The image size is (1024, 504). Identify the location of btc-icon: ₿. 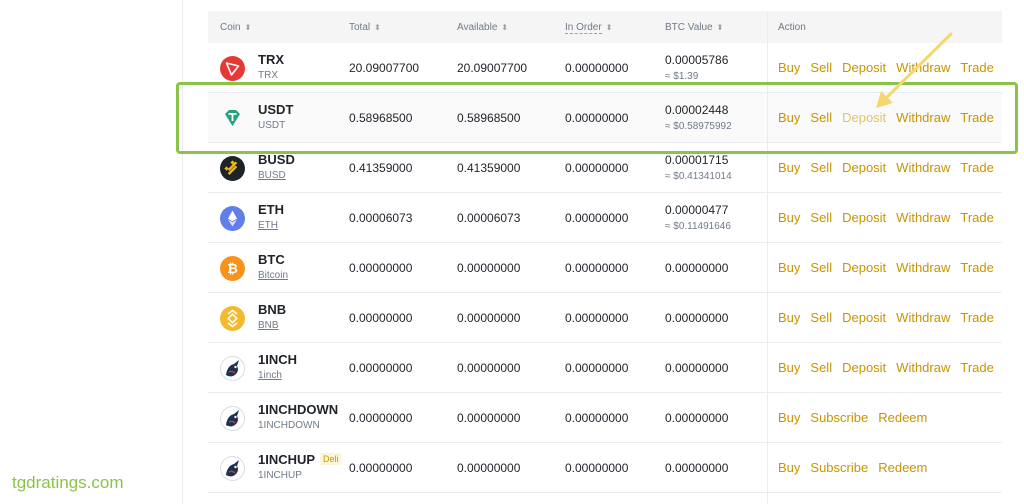
(232, 268).